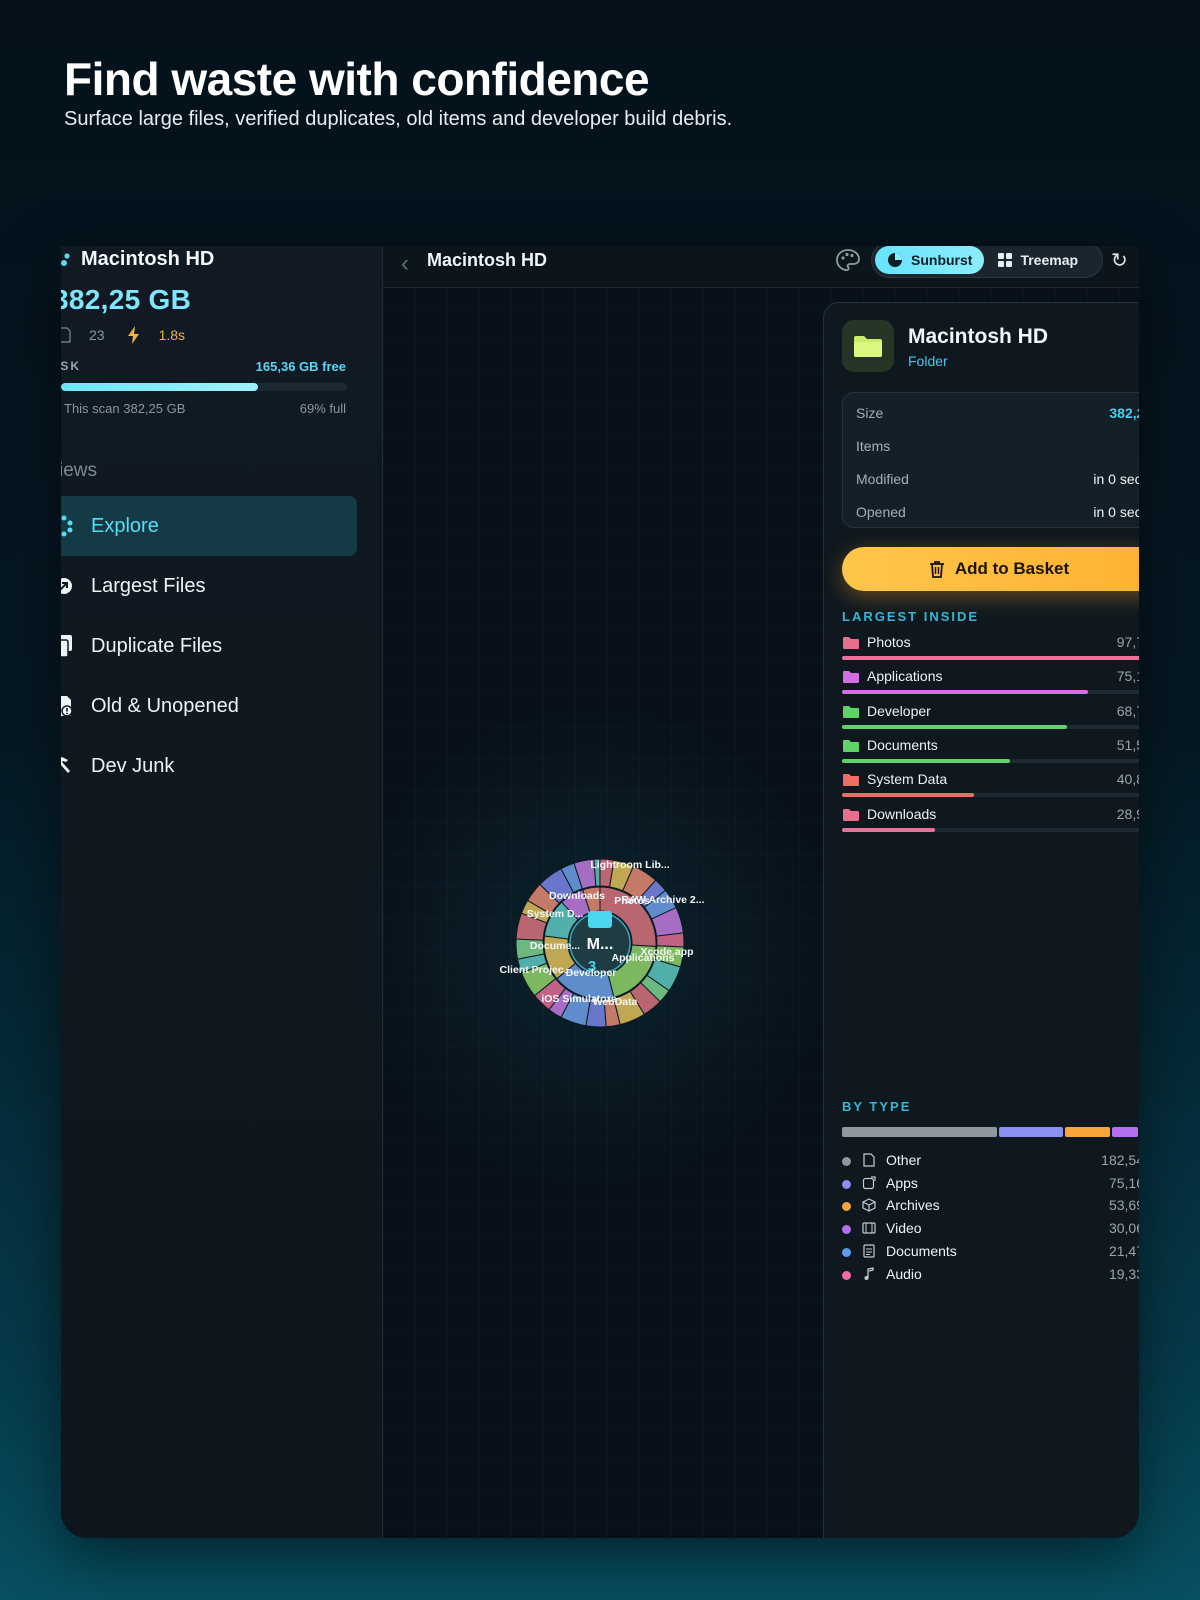 The image size is (1200, 1600). Describe the element at coordinates (1123, 1250) in the screenshot. I see `type-size: 21,47` at that location.